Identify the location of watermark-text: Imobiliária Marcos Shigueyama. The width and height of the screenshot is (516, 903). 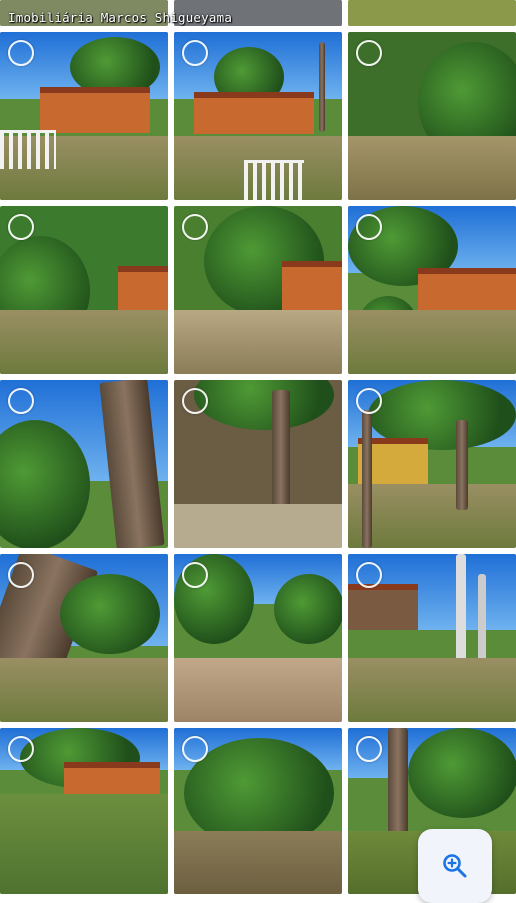
(120, 17).